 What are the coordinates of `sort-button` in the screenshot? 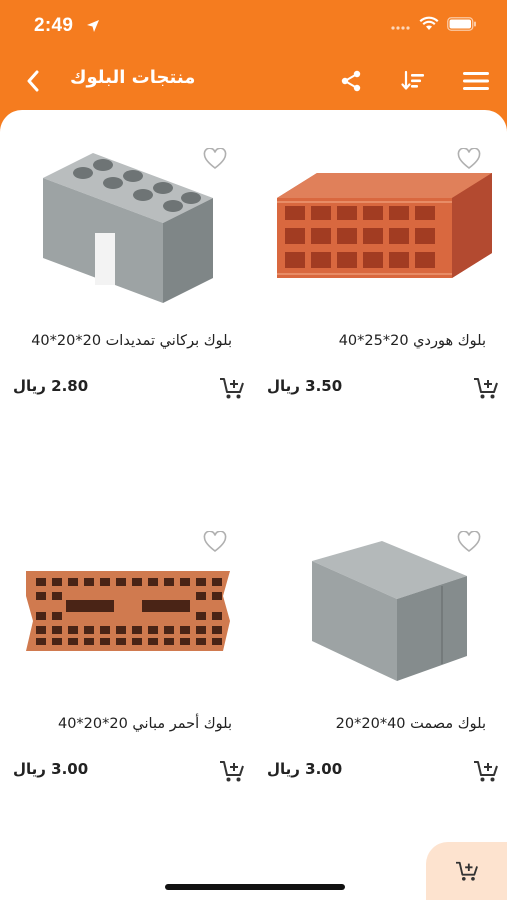 It's located at (413, 81).